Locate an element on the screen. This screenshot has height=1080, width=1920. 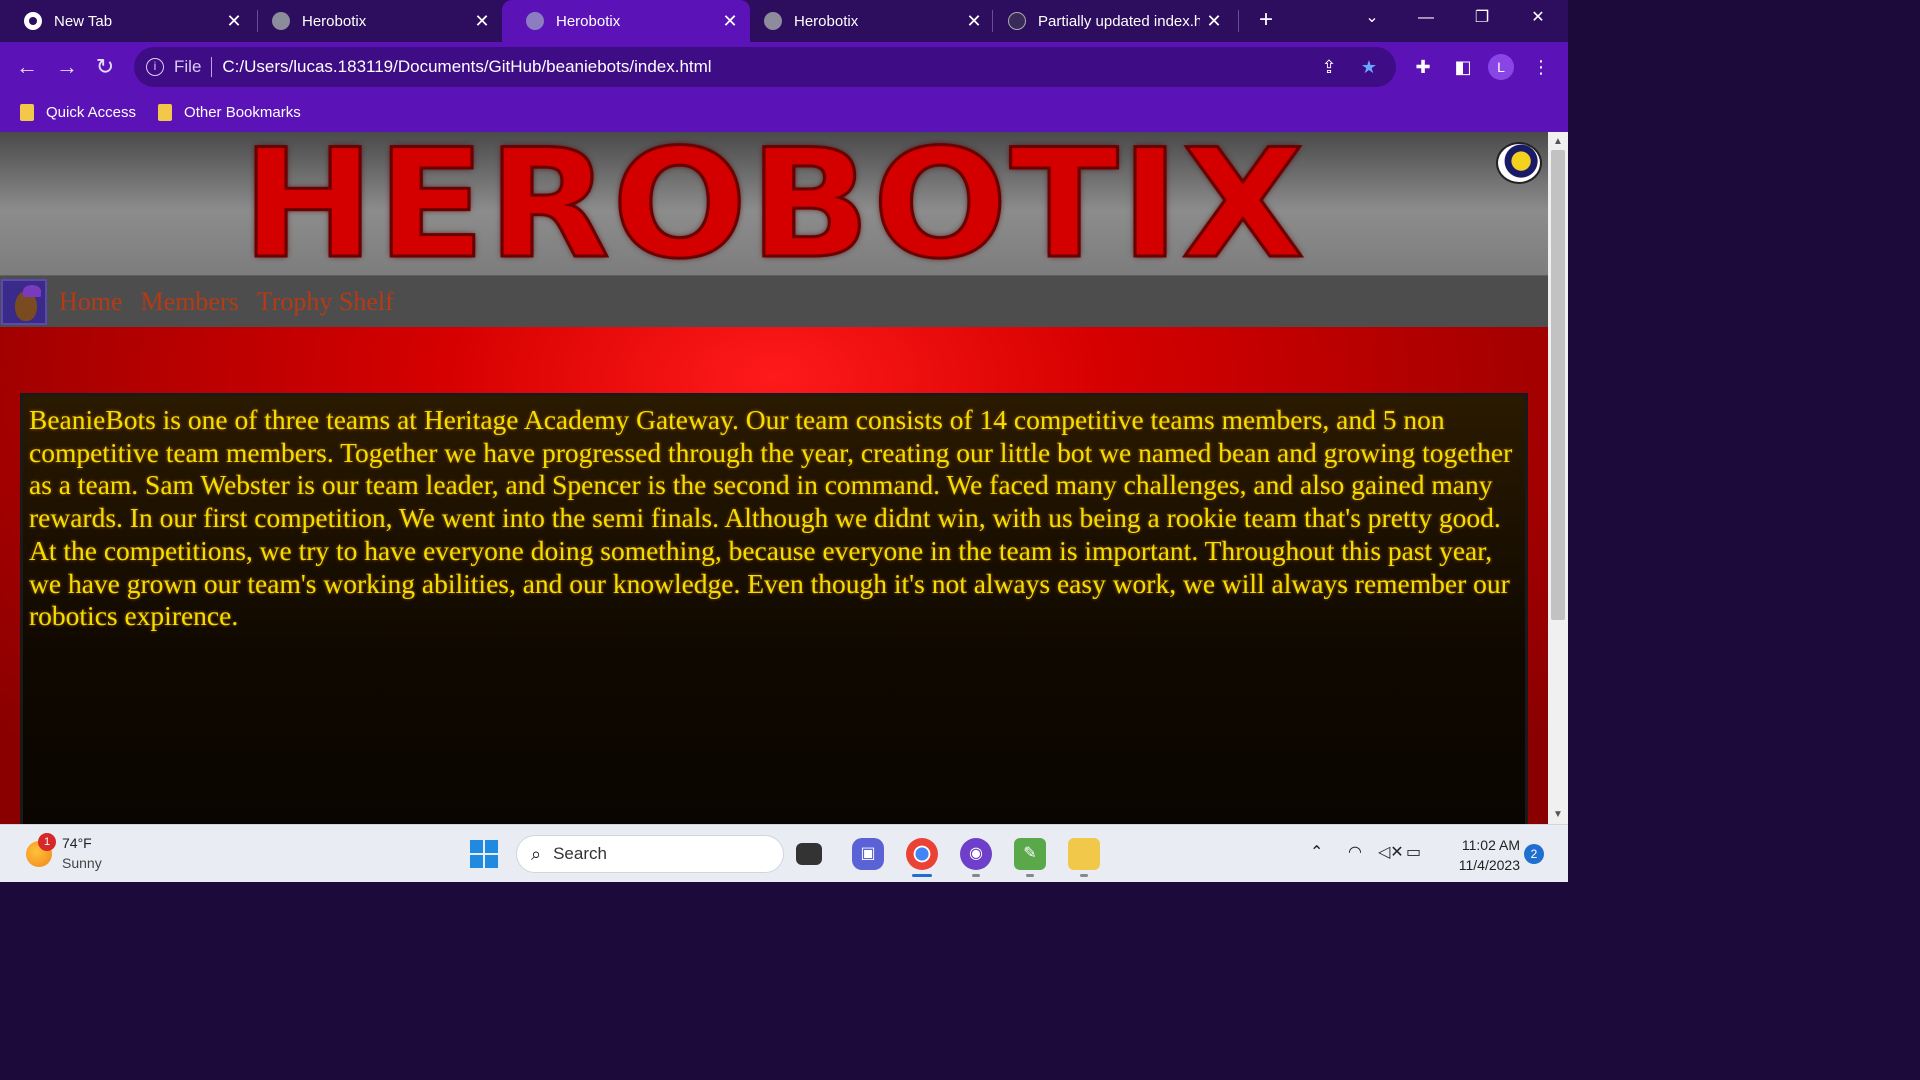
side-panel-icon: ◧ is located at coordinates (1463, 67).